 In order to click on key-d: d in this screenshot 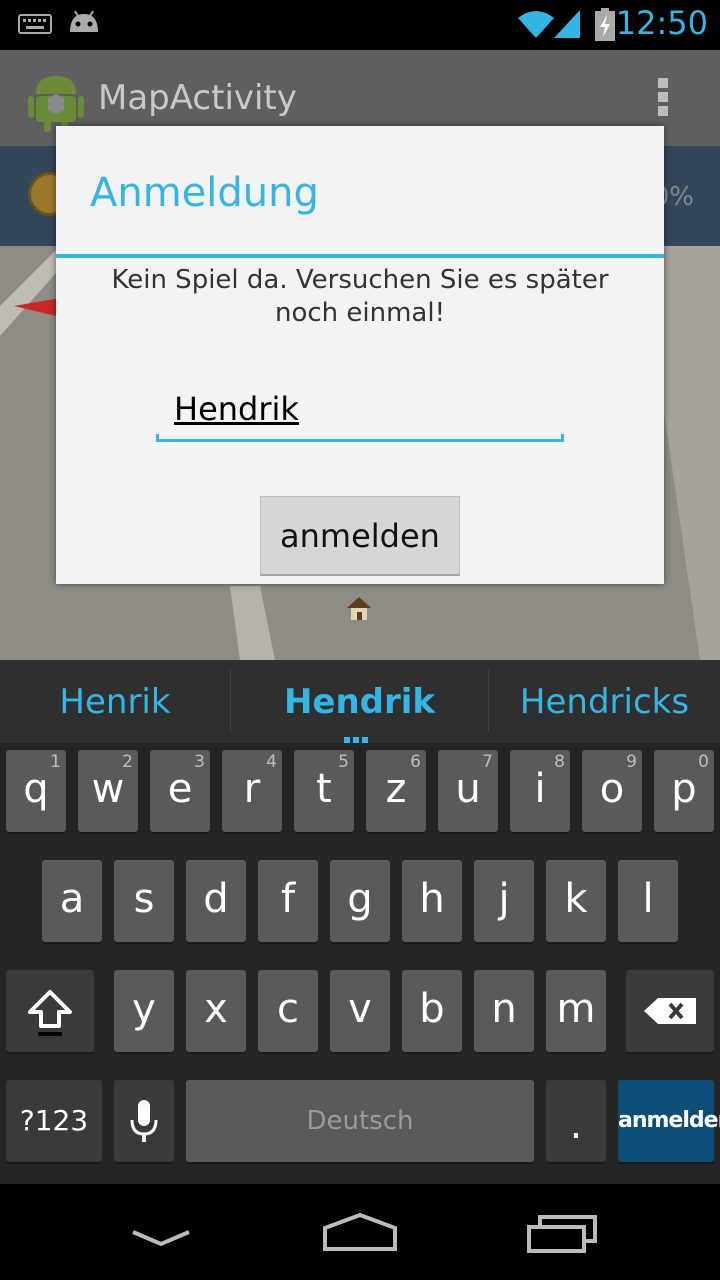, I will do `click(216, 901)`.